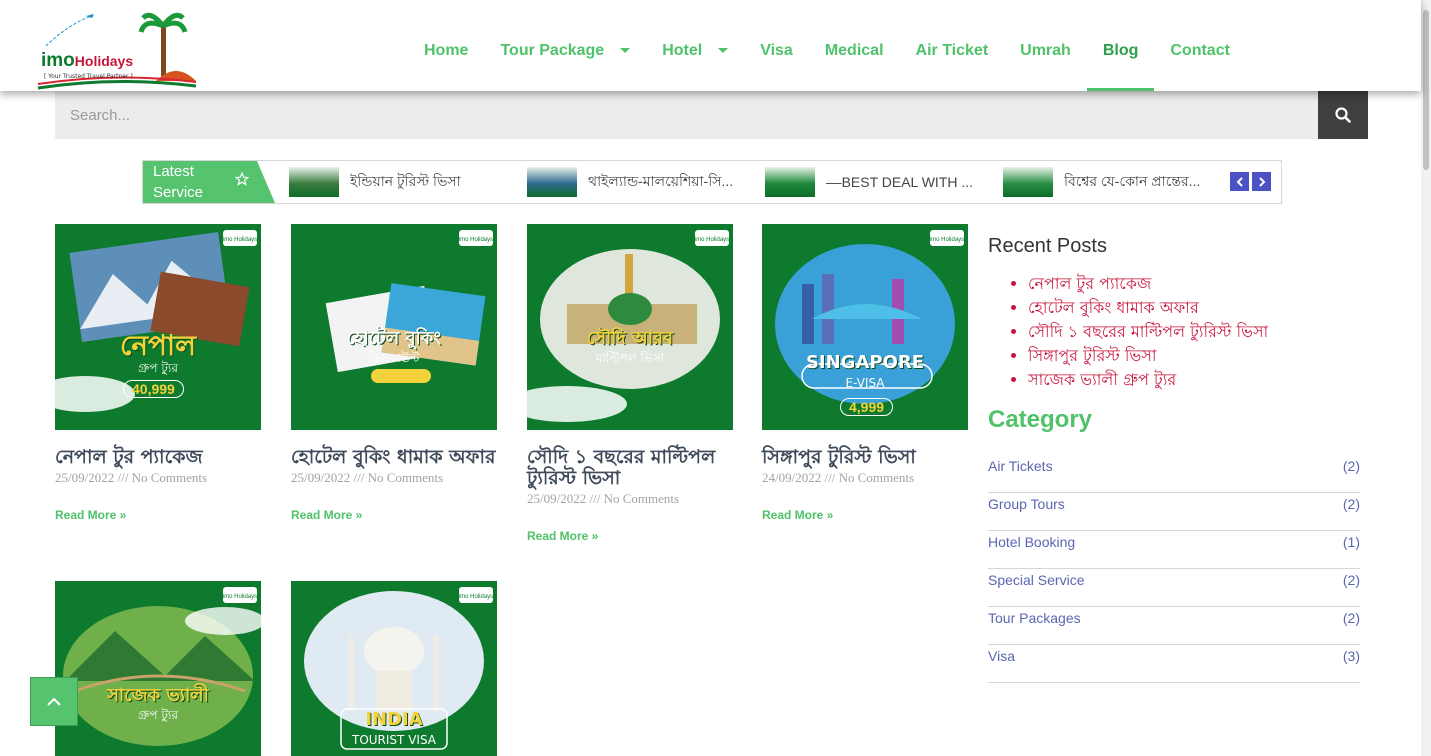  I want to click on post-thumbnail-price: 4,999, so click(867, 407).